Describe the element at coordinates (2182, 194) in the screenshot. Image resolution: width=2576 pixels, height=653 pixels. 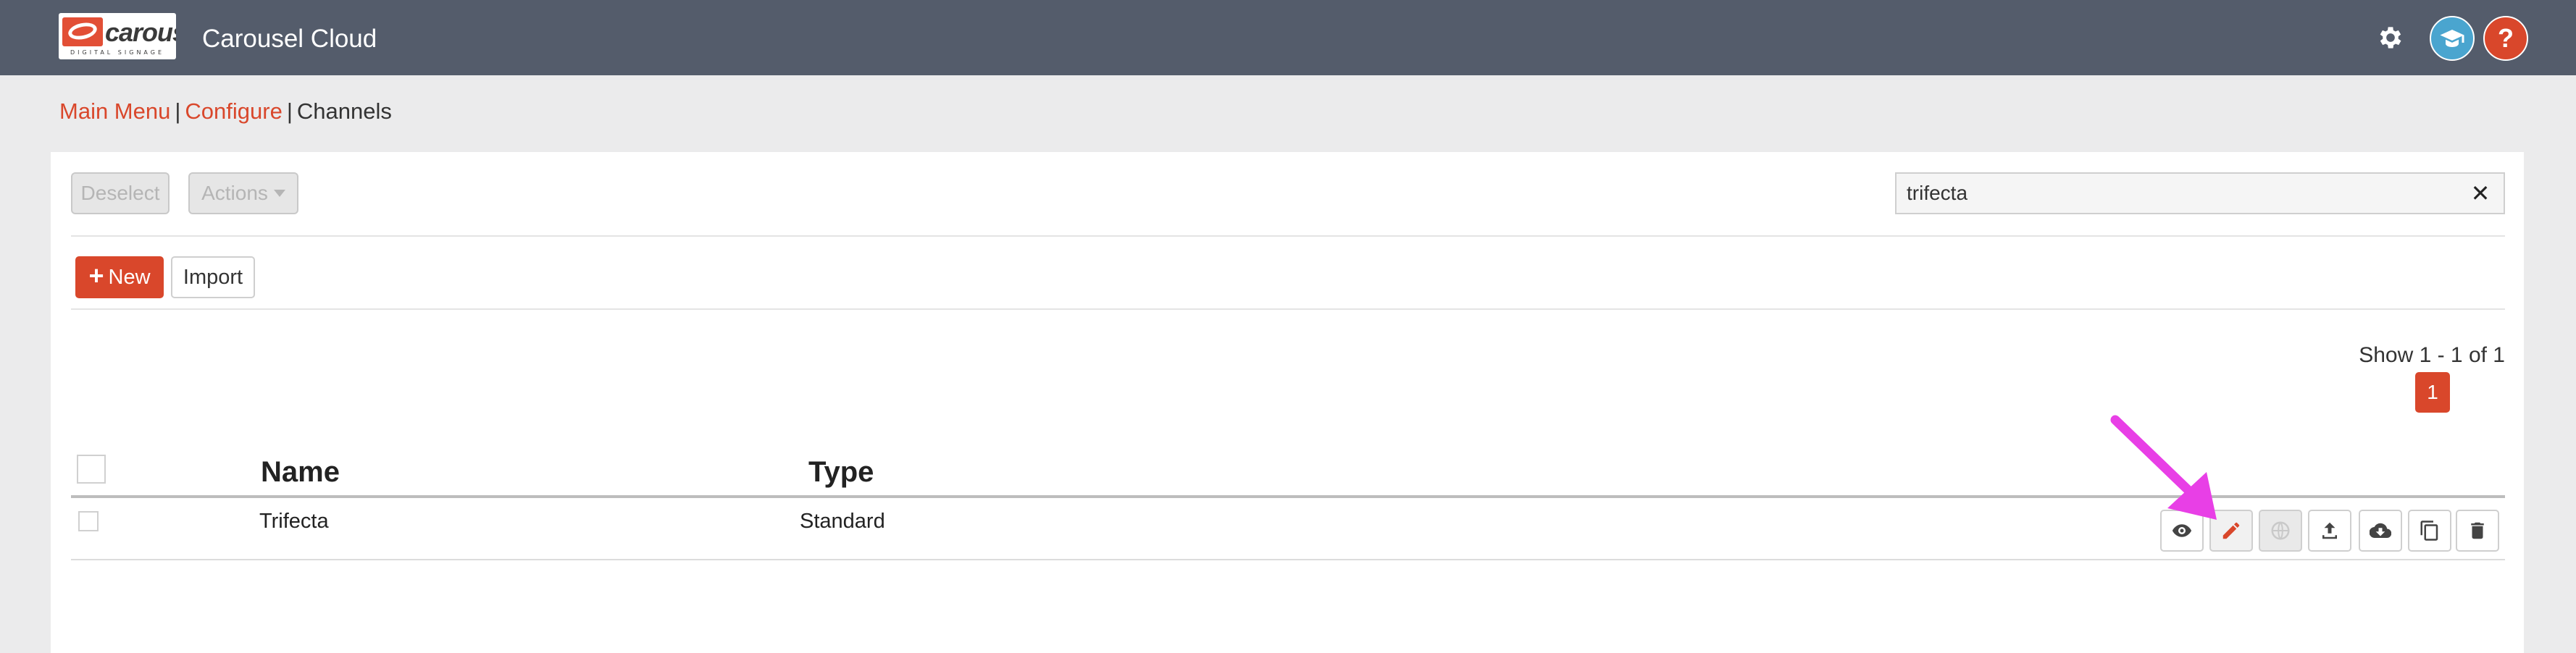
I see `search-input` at that location.